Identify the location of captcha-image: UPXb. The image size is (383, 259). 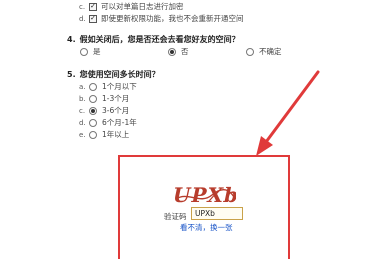
(204, 195).